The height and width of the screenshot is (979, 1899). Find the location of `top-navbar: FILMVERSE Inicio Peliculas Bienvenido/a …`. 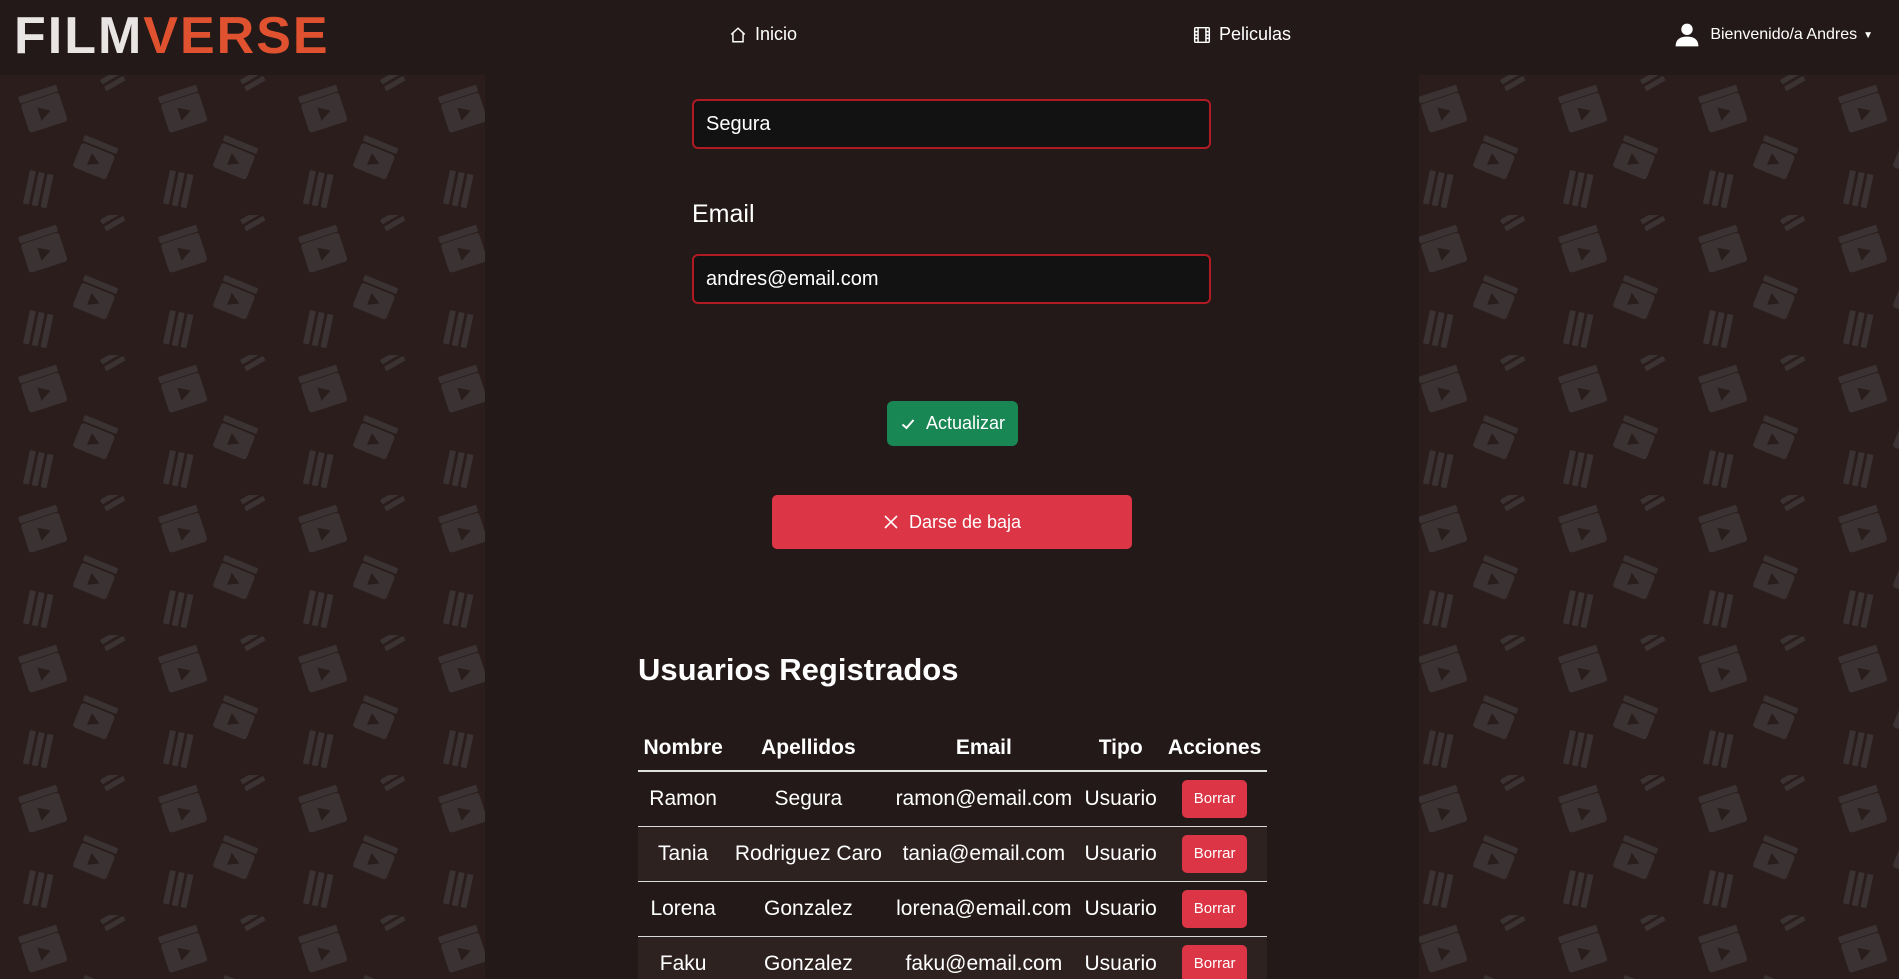

top-navbar: FILMVERSE Inicio Peliculas Bienvenido/a … is located at coordinates (949, 37).